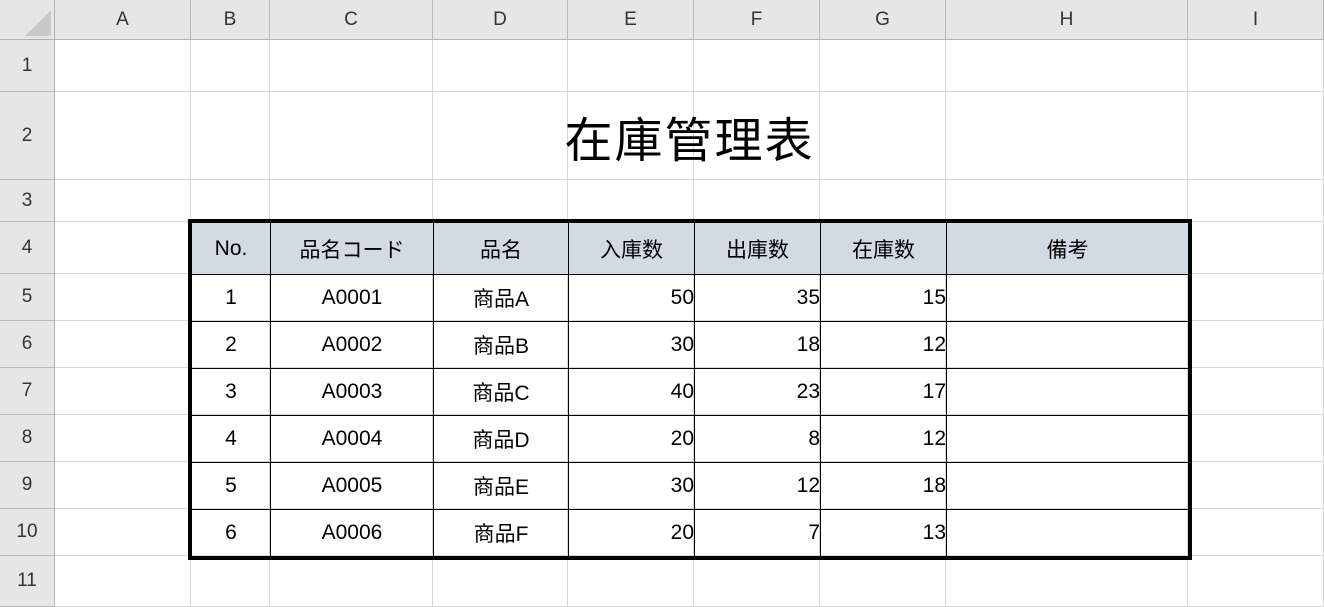 This screenshot has width=1324, height=607. Describe the element at coordinates (631, 298) in the screenshot. I see `cell-inbound: 50` at that location.